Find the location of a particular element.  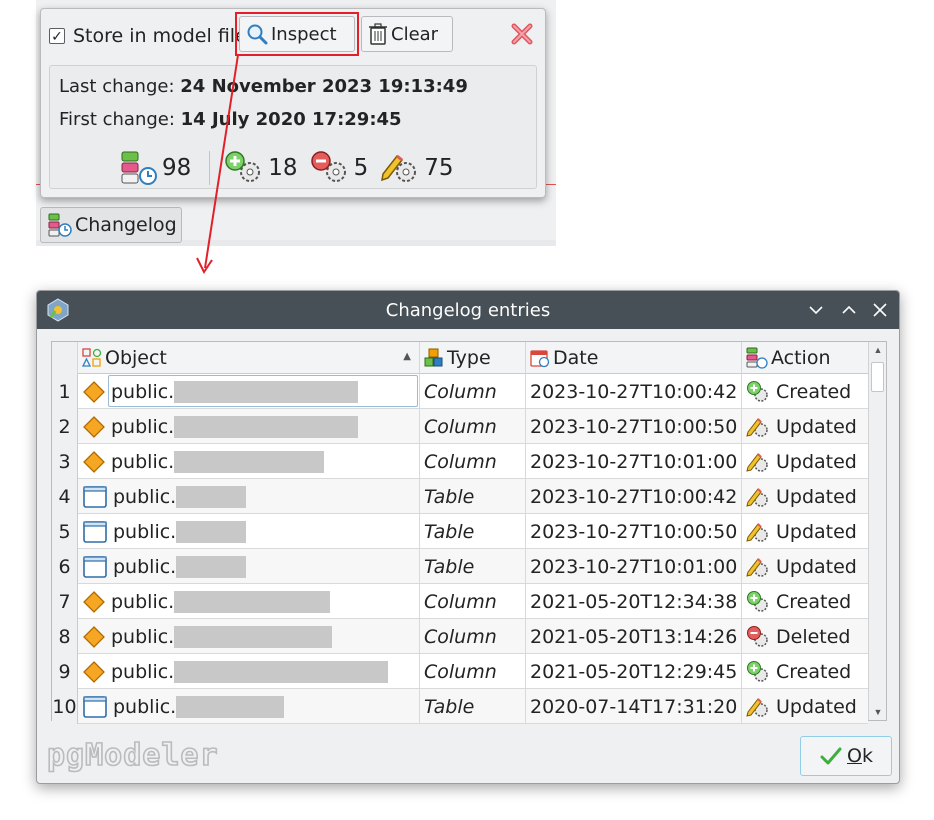

table-row: 4 public. Table 2023-10-27T10:00:42 Updated is located at coordinates (460, 496).